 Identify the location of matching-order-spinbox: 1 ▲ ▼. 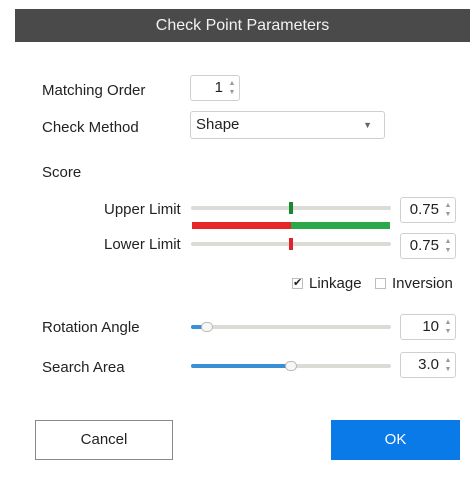
(215, 88).